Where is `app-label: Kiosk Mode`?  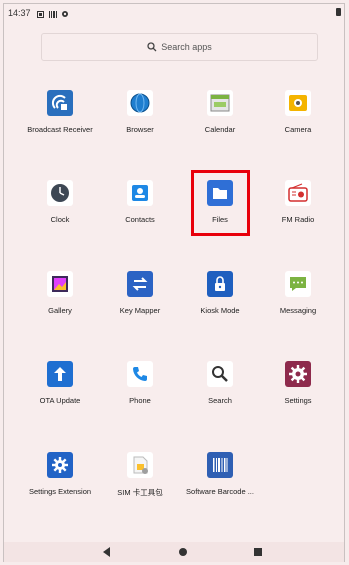 app-label: Kiosk Mode is located at coordinates (220, 310).